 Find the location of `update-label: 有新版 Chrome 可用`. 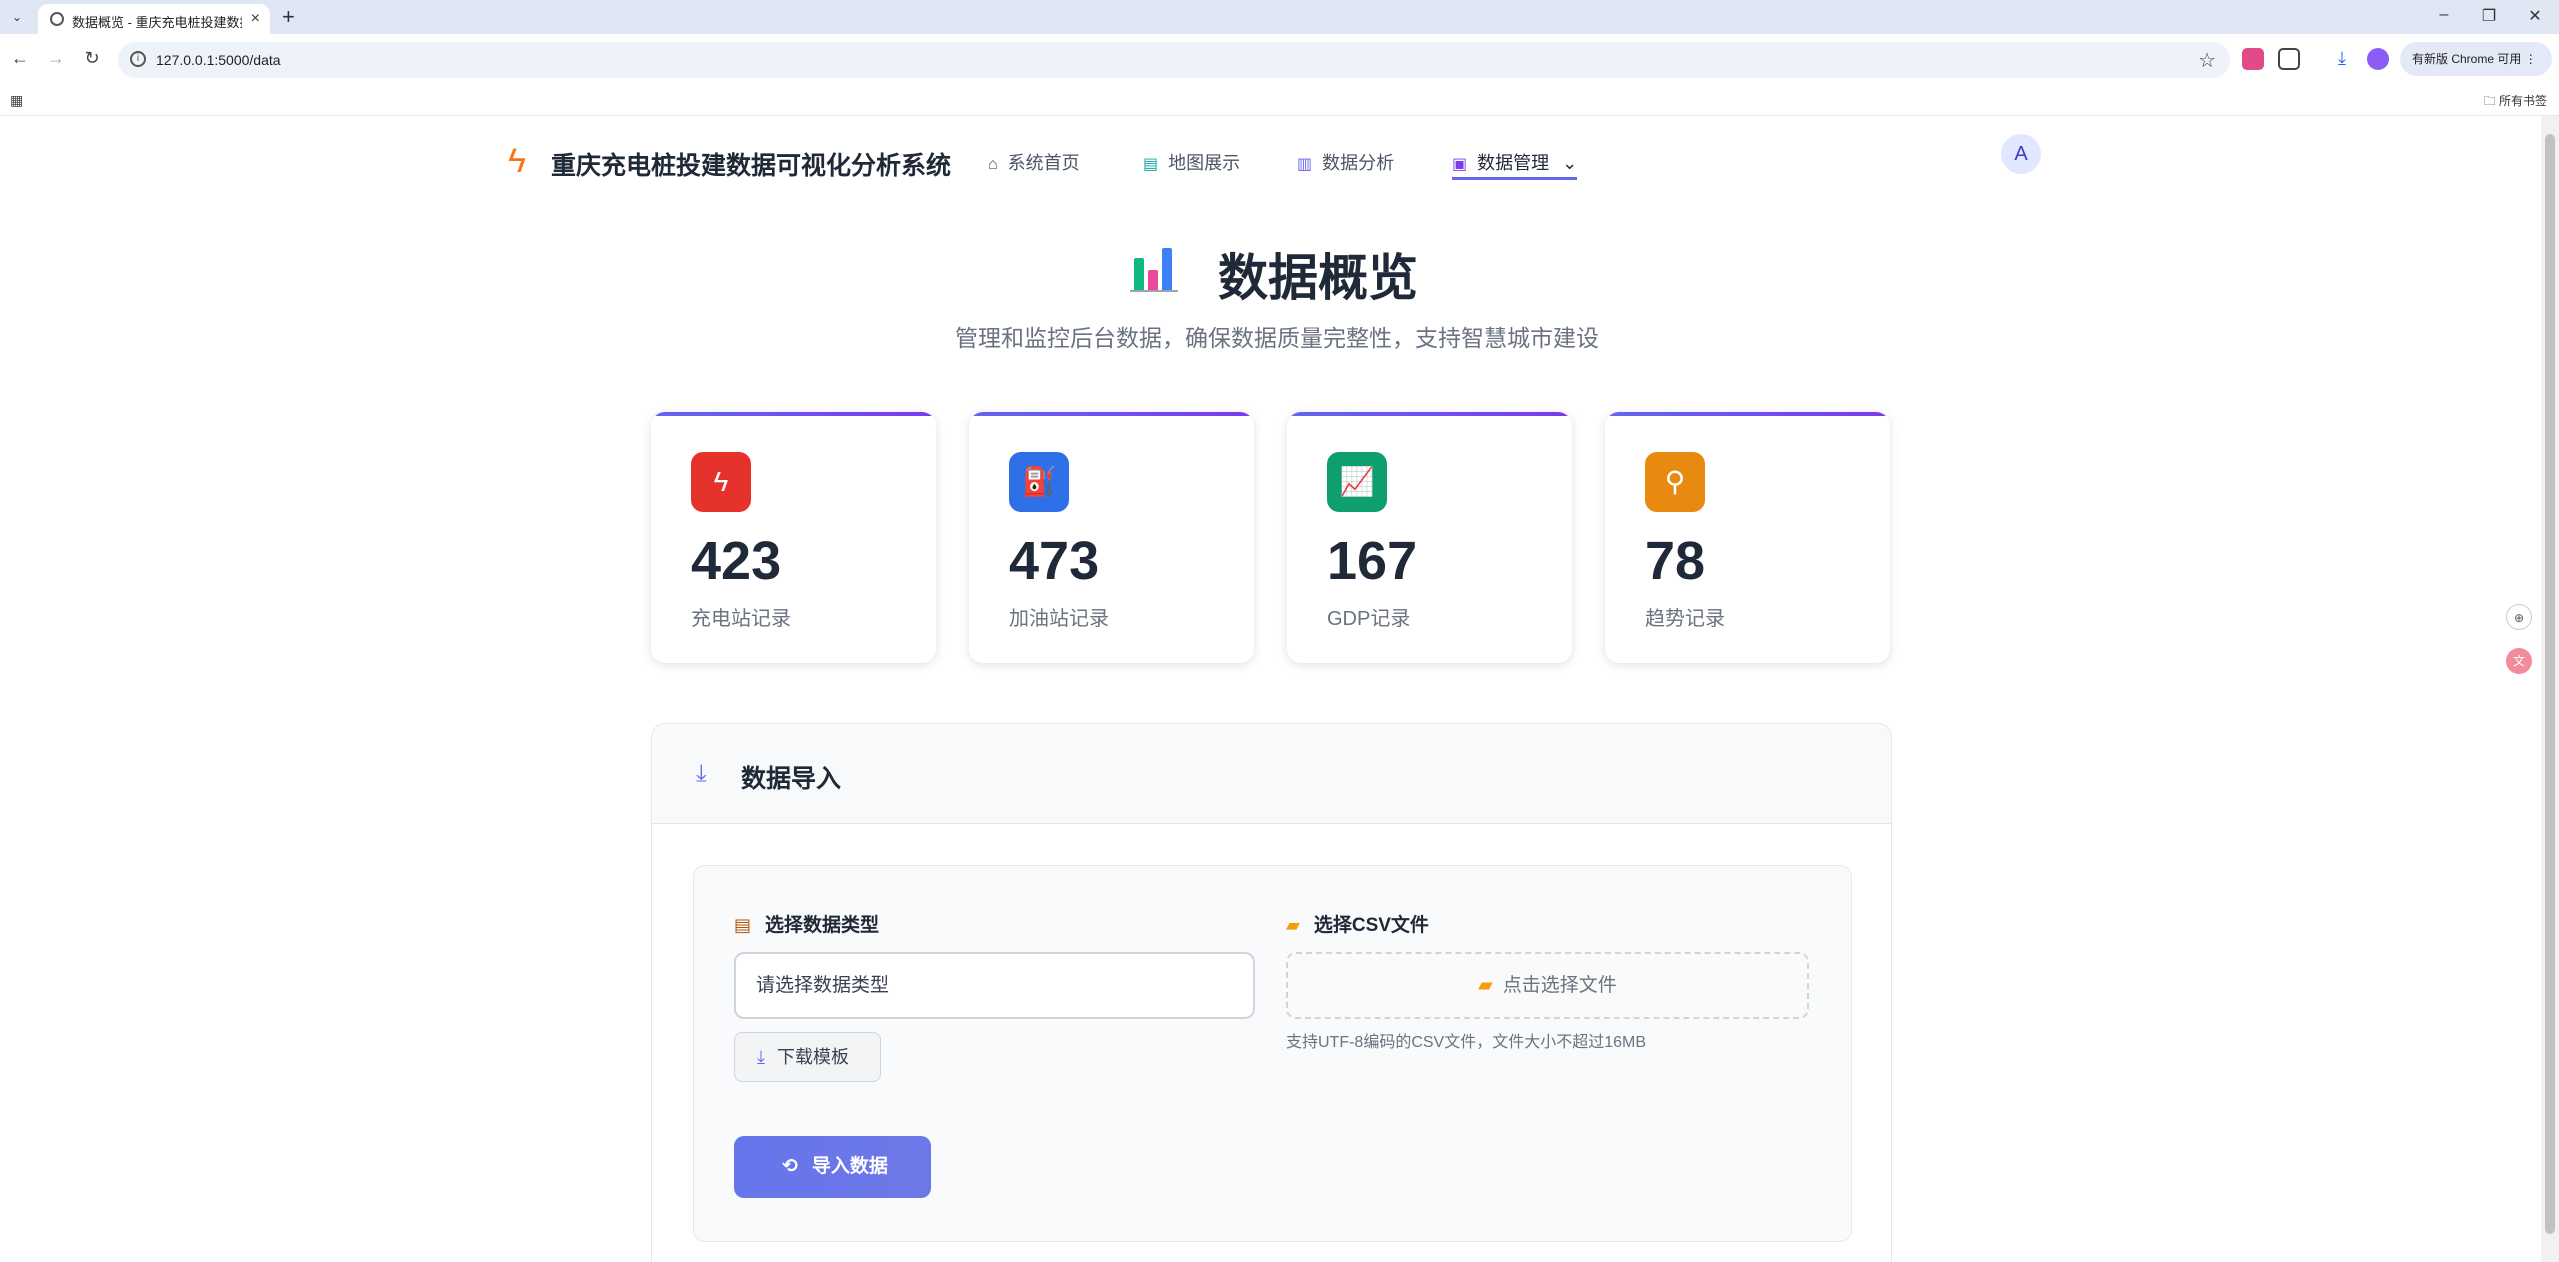

update-label: 有新版 Chrome 可用 is located at coordinates (2467, 59).